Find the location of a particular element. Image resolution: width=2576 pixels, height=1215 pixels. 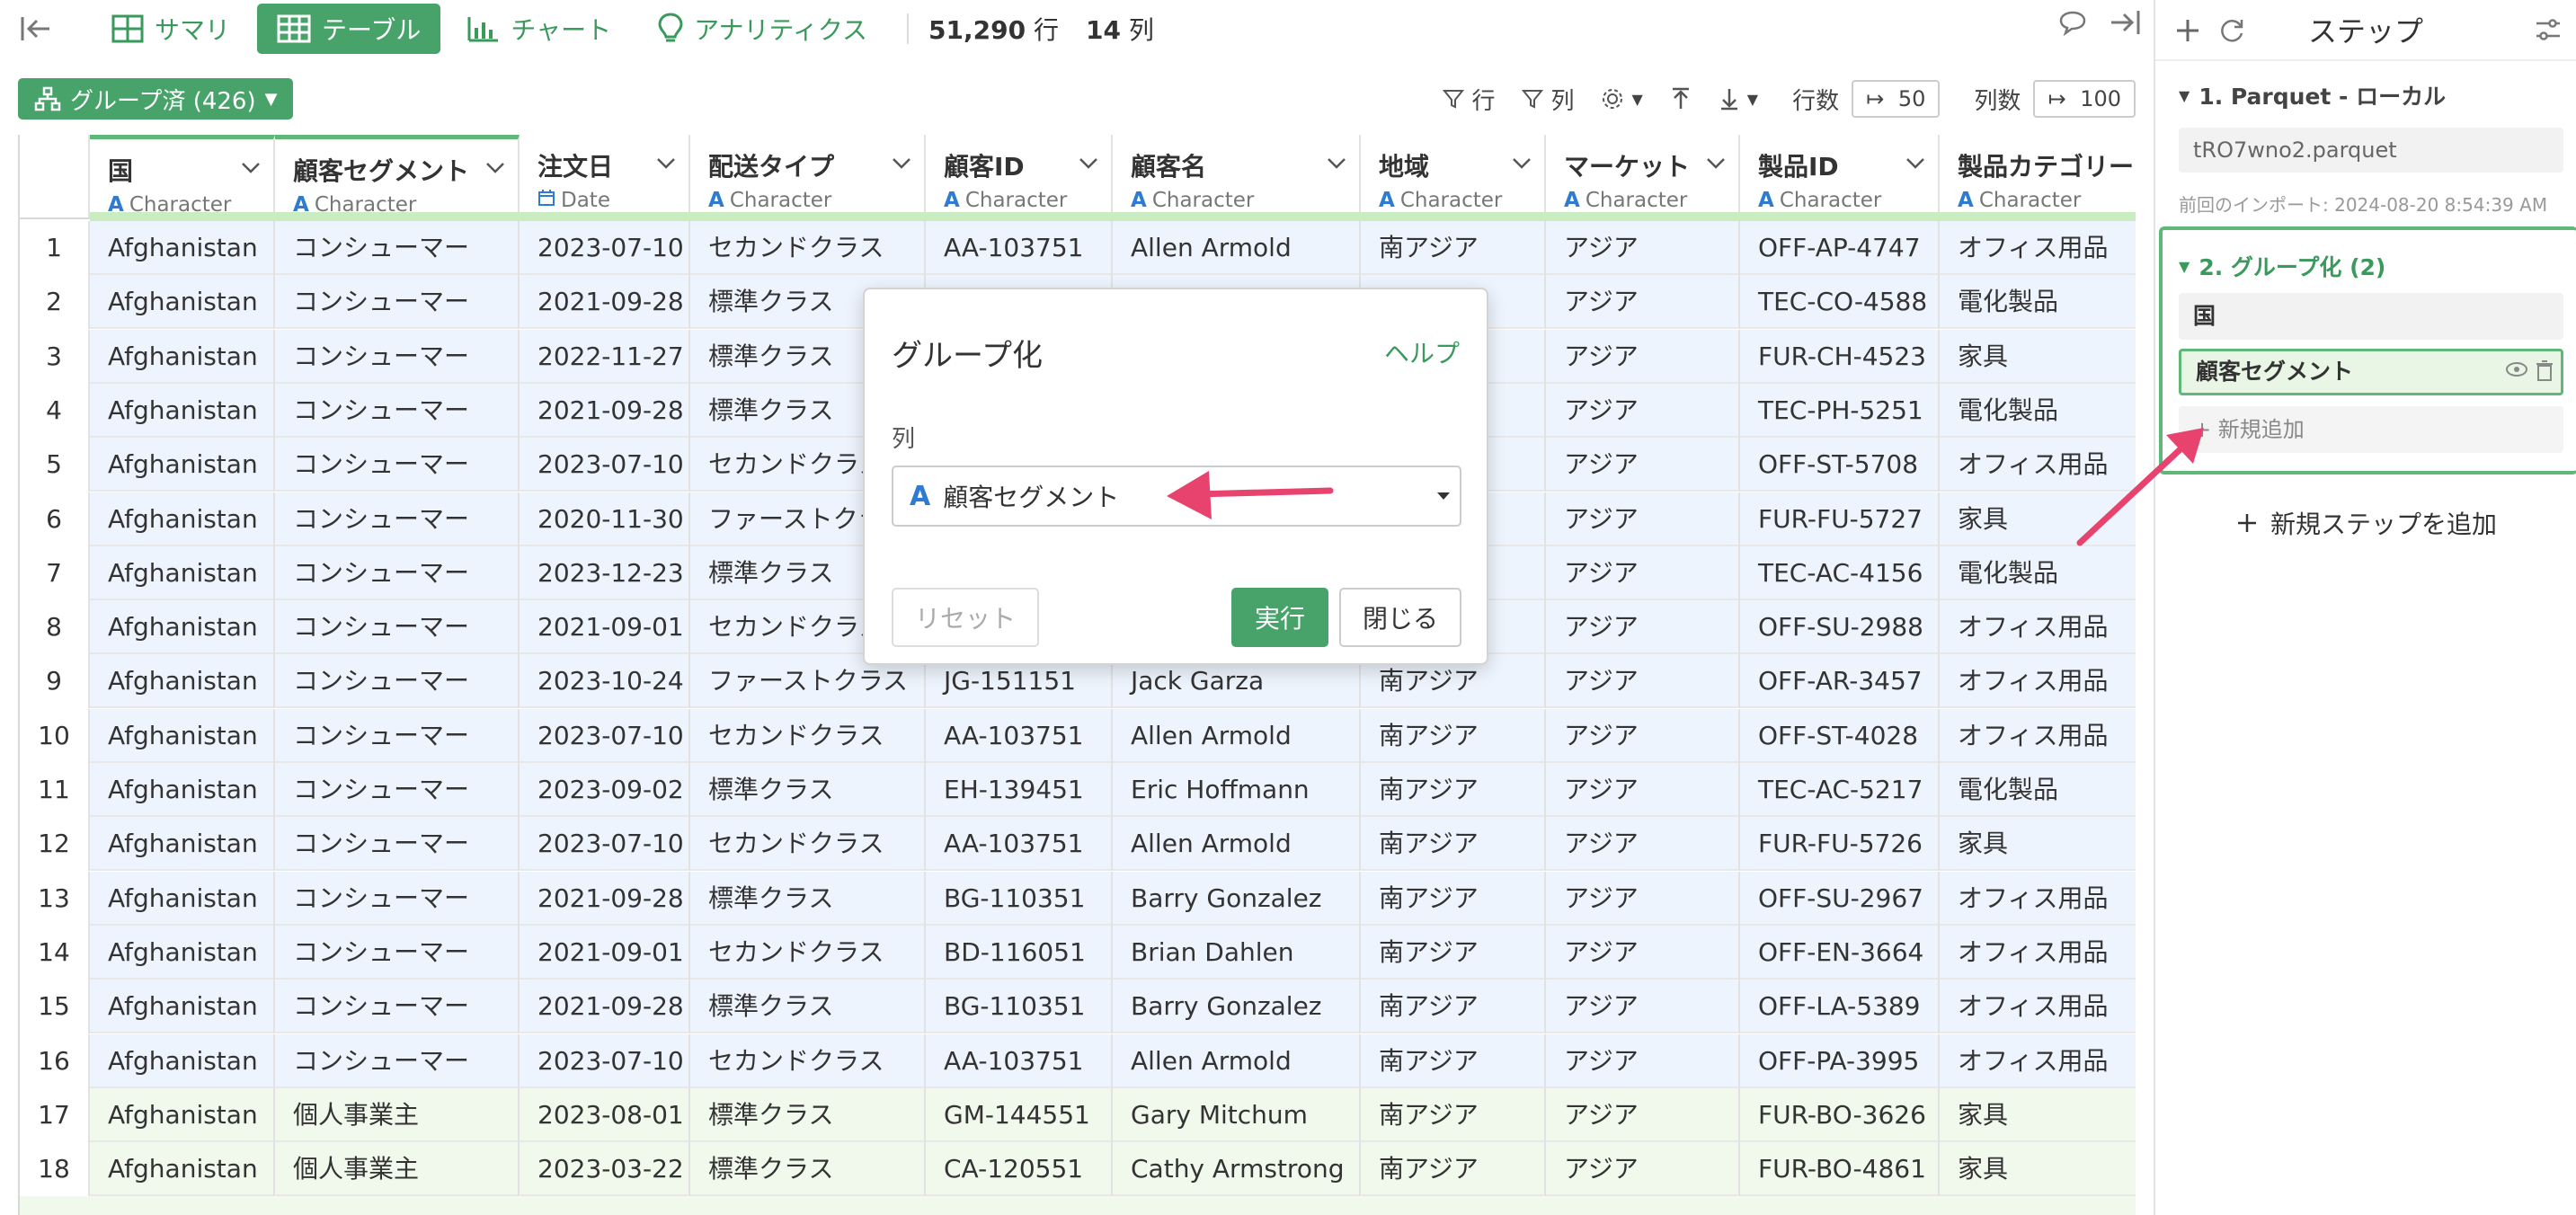

column-type-label: Character is located at coordinates (1451, 200).